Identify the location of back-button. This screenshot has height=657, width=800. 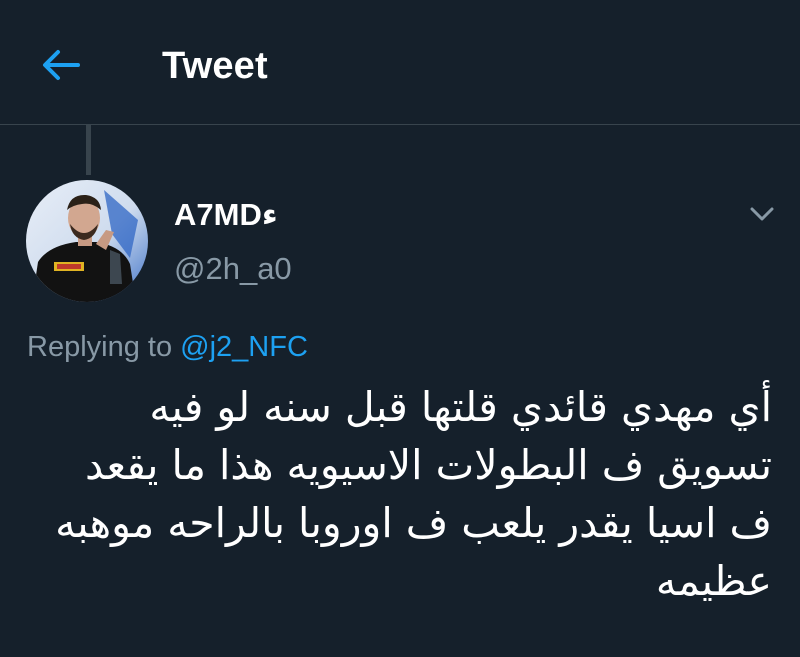
(61, 65).